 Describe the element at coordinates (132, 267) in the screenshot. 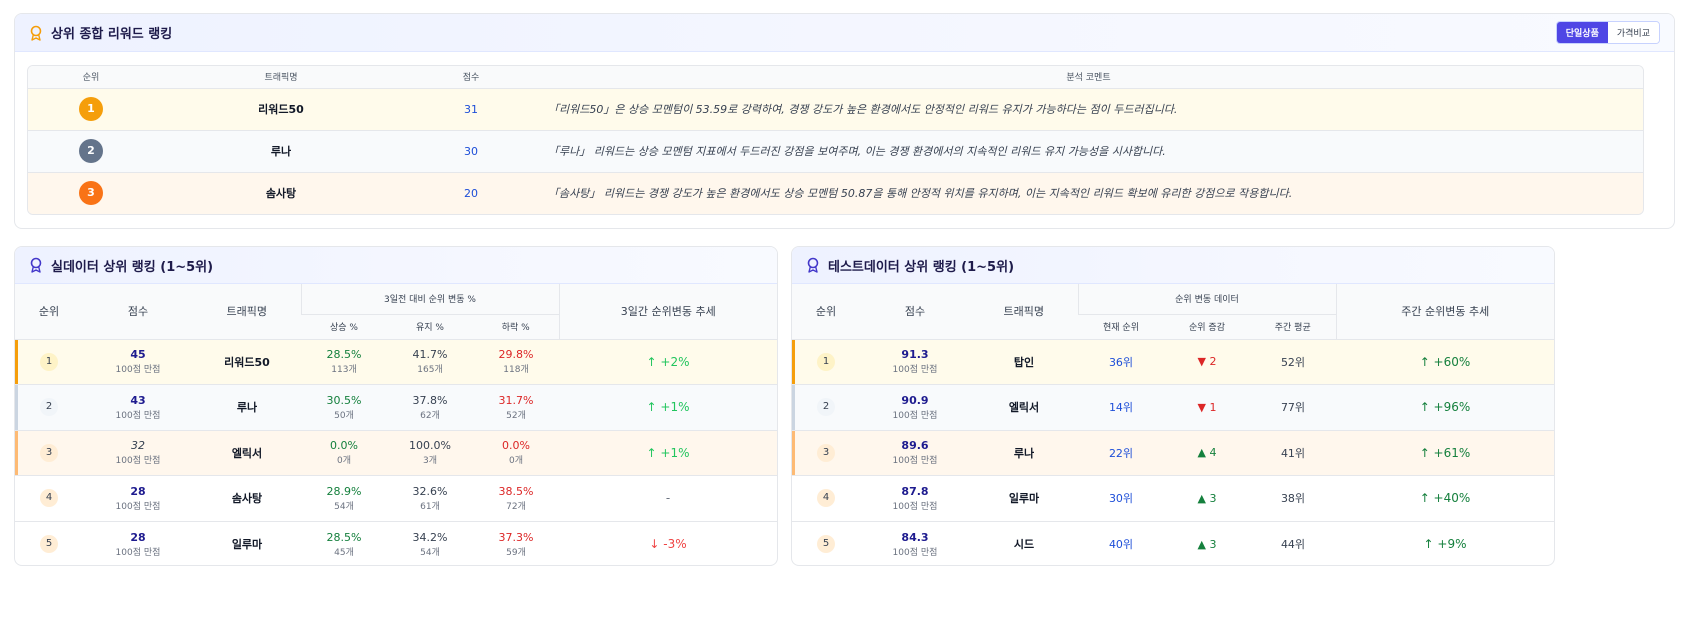

I see `real-panel-title: 실데이터 상위 랭킹 (1~5위)` at that location.